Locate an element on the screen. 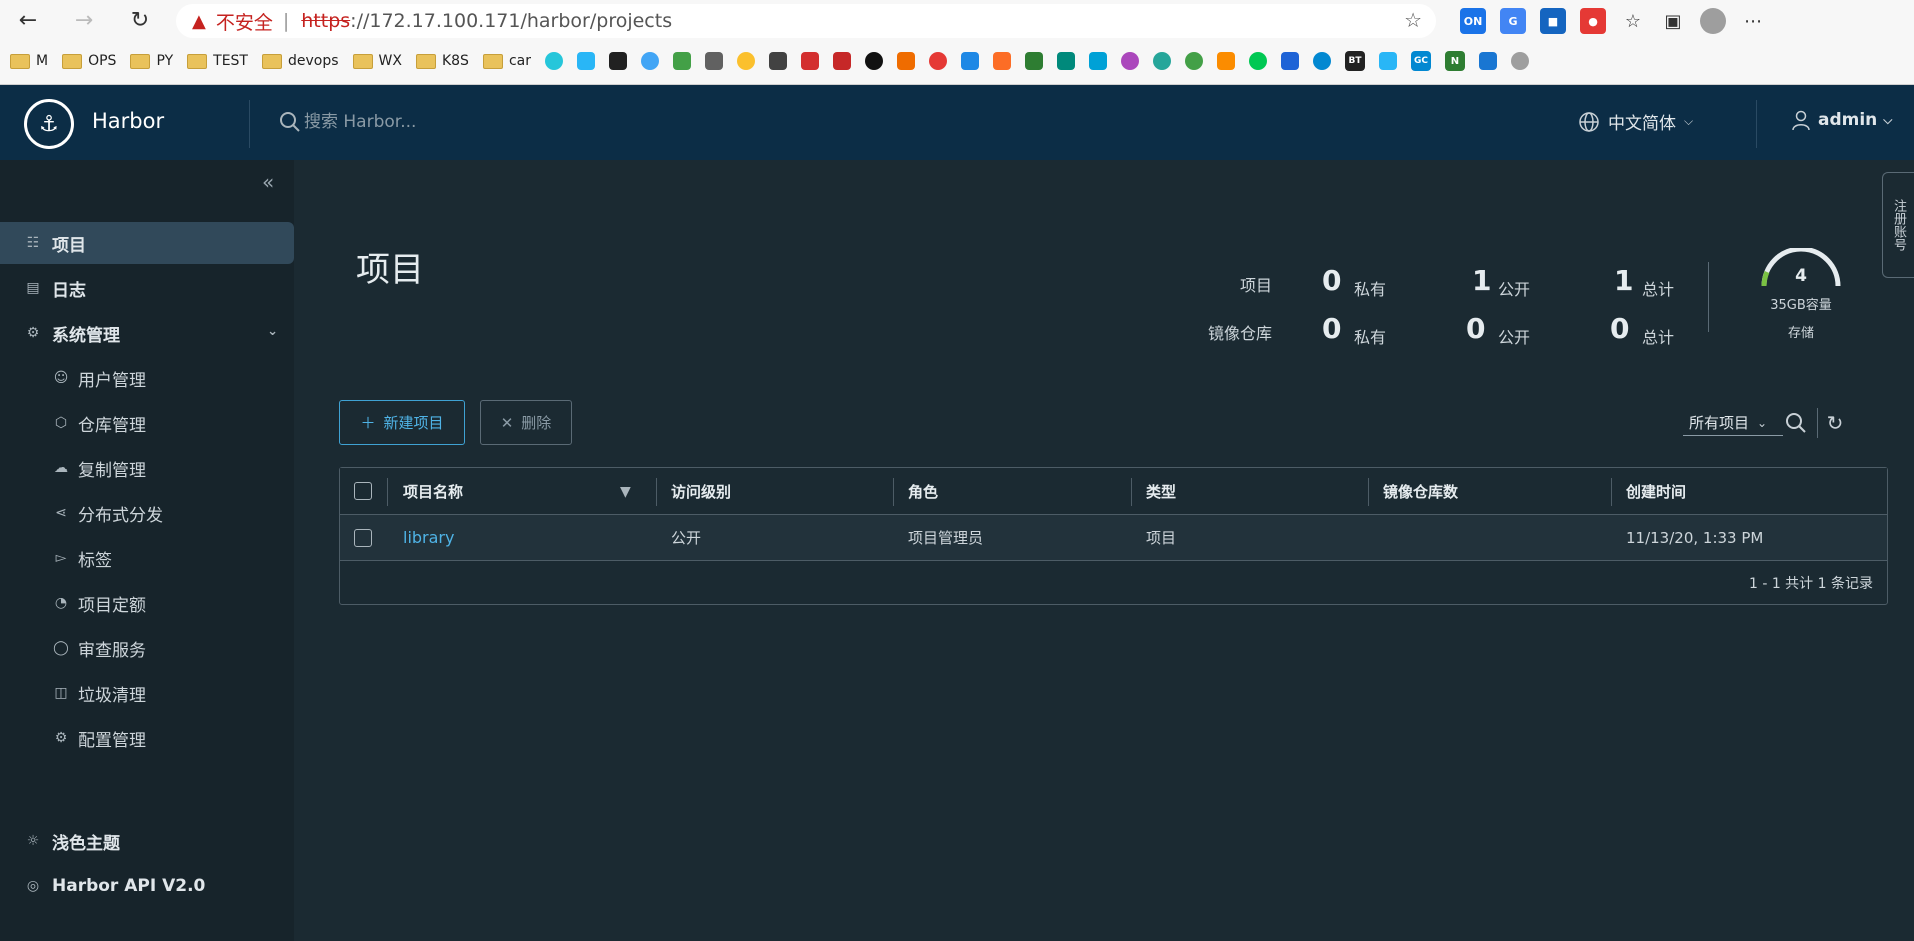 This screenshot has height=941, width=1914. collapse-sidebar-icon: « is located at coordinates (268, 182).